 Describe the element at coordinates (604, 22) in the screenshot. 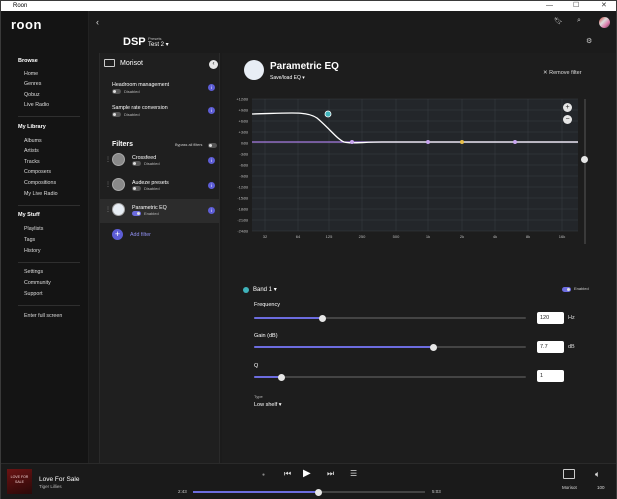

I see `avatar` at that location.